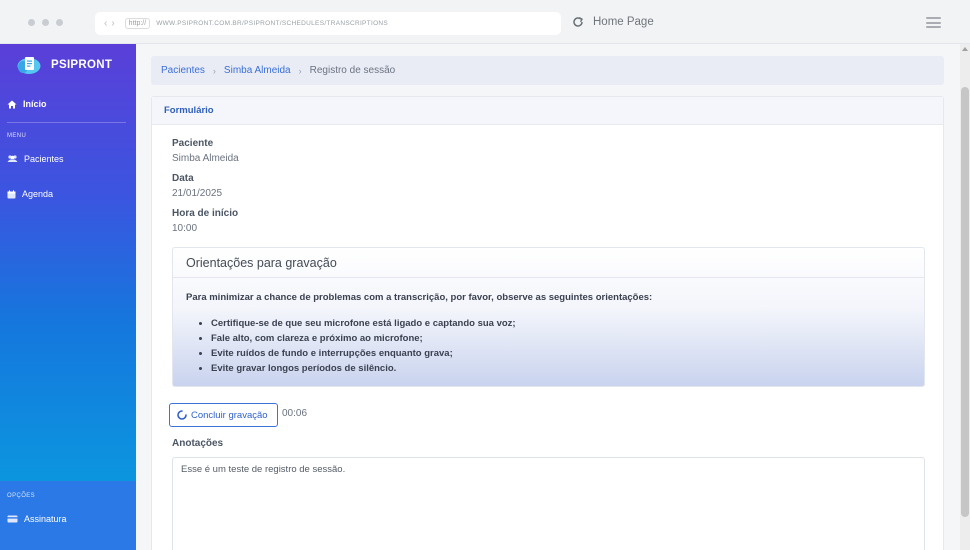  I want to click on start-time-value: 10:00, so click(185, 228).